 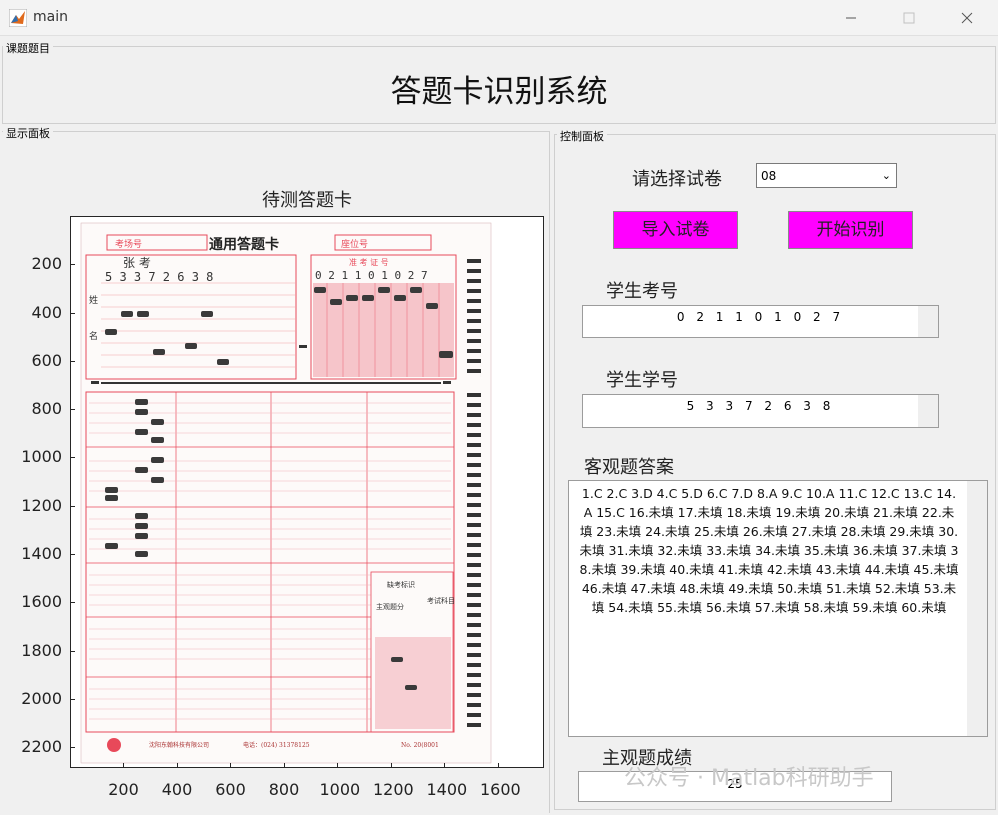 I want to click on y-tick-label: 1200, so click(x=41, y=505).